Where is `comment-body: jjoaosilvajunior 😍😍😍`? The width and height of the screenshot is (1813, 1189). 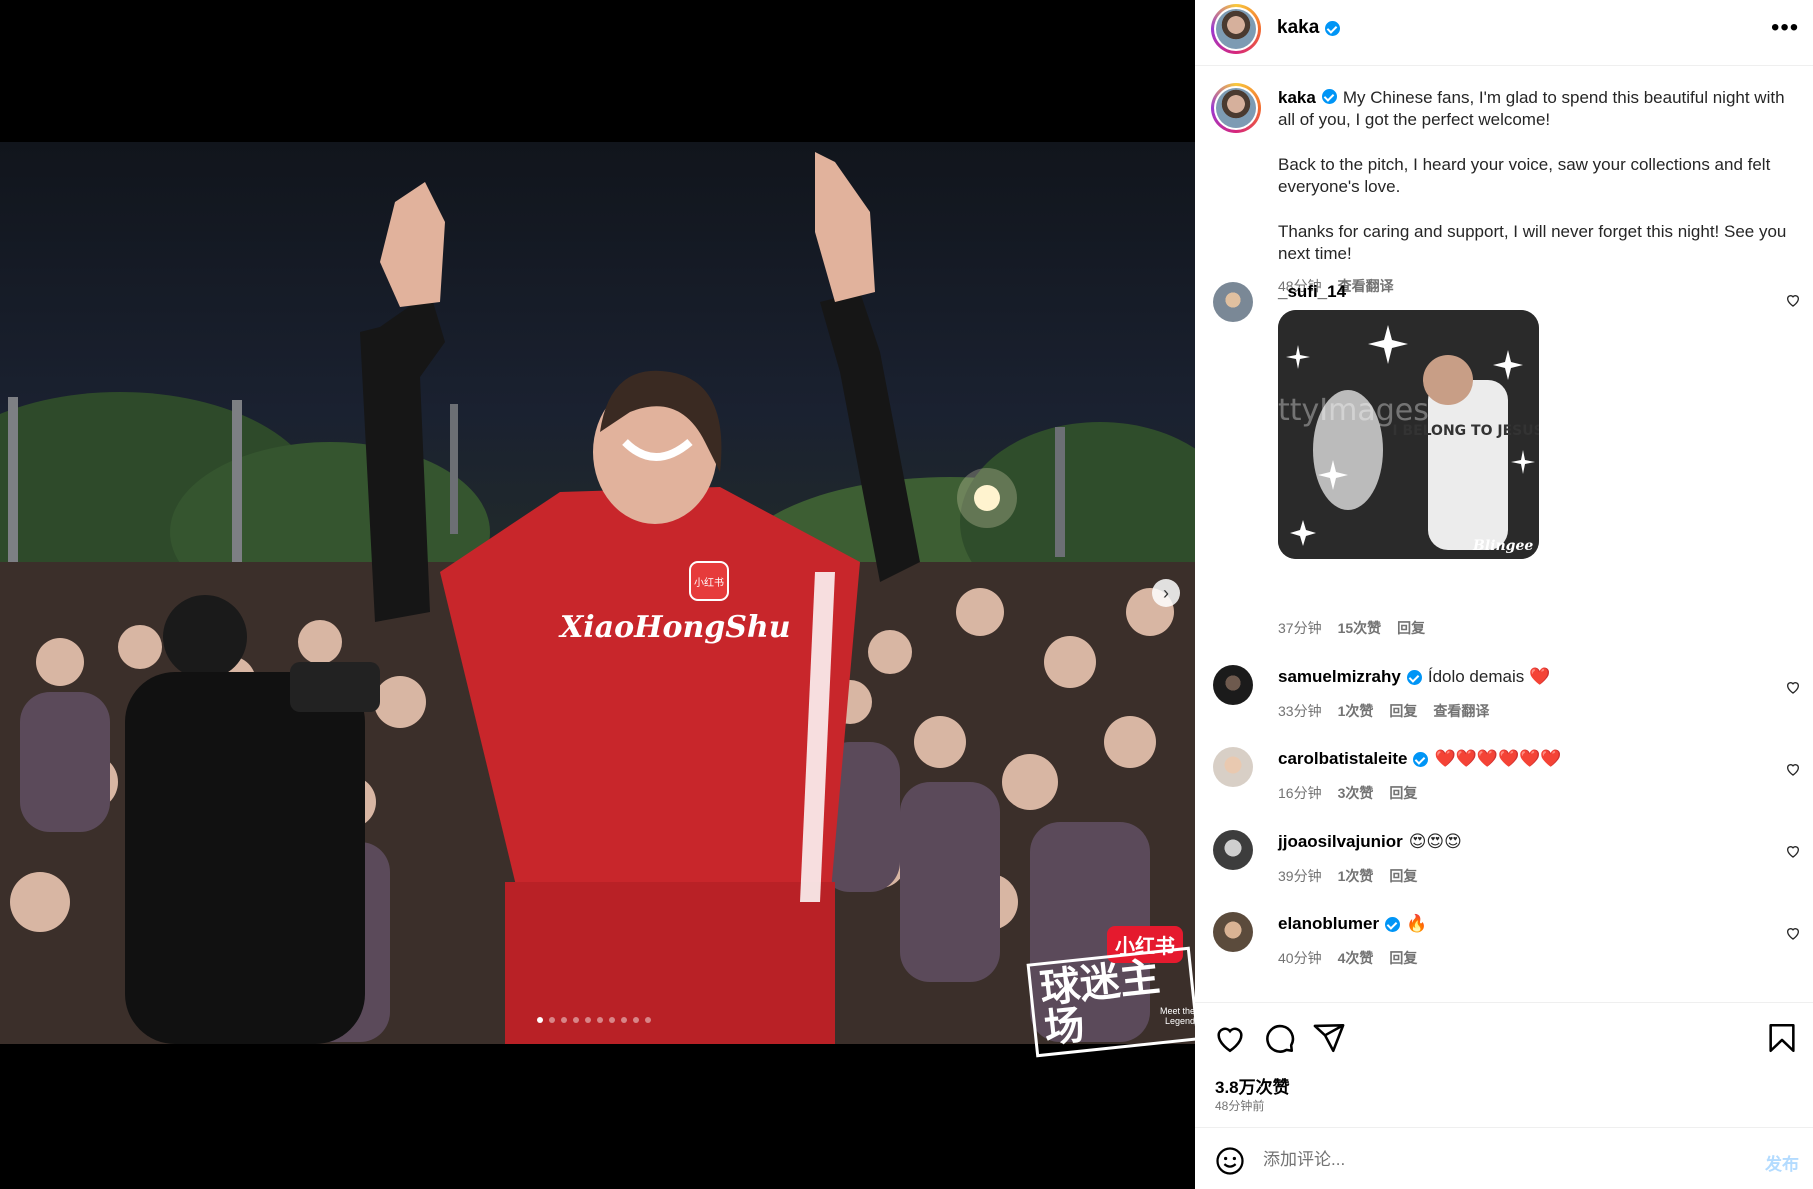 comment-body: jjoaosilvajunior 😍😍😍 is located at coordinates (1370, 842).